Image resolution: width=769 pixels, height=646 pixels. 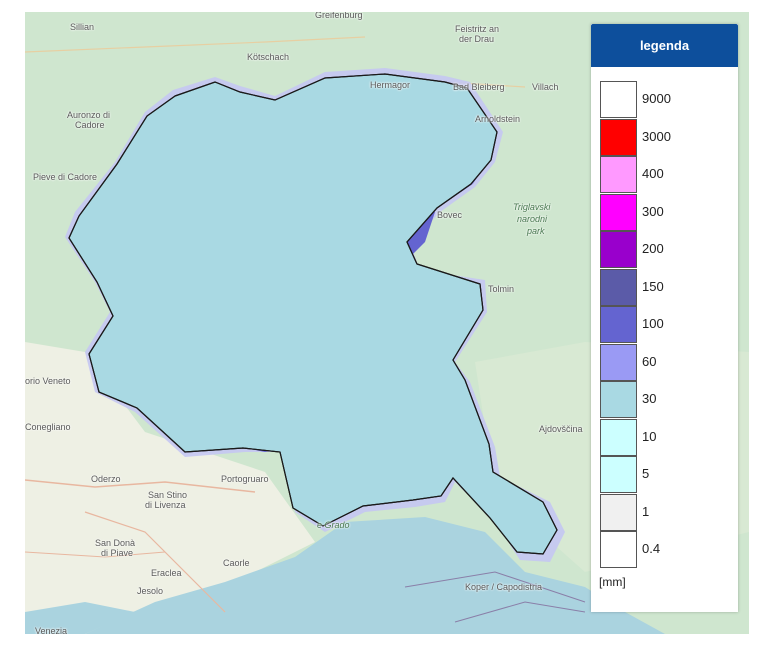 I want to click on legend-label: 1, so click(x=646, y=511).